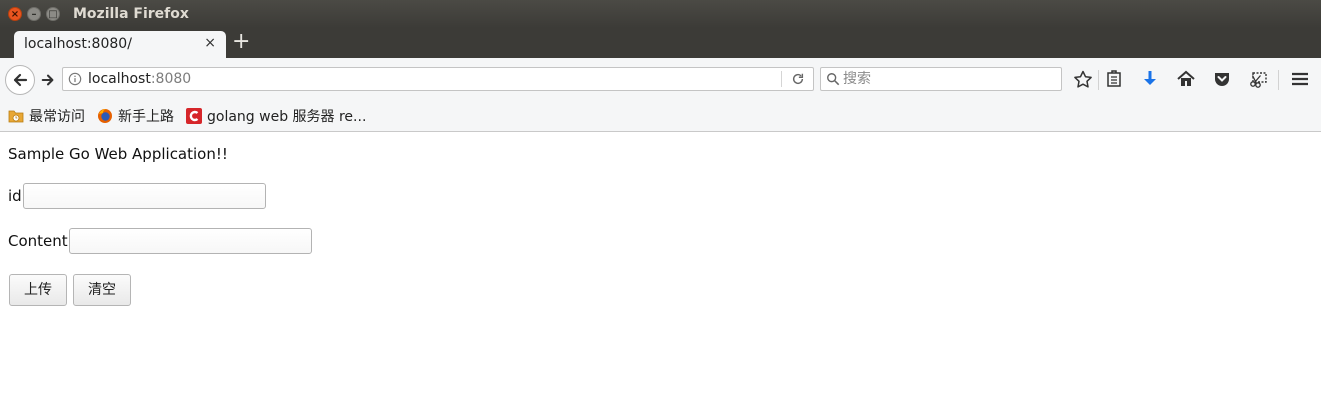 The height and width of the screenshot is (406, 1321). I want to click on url-text: localhost:8080, so click(139, 79).